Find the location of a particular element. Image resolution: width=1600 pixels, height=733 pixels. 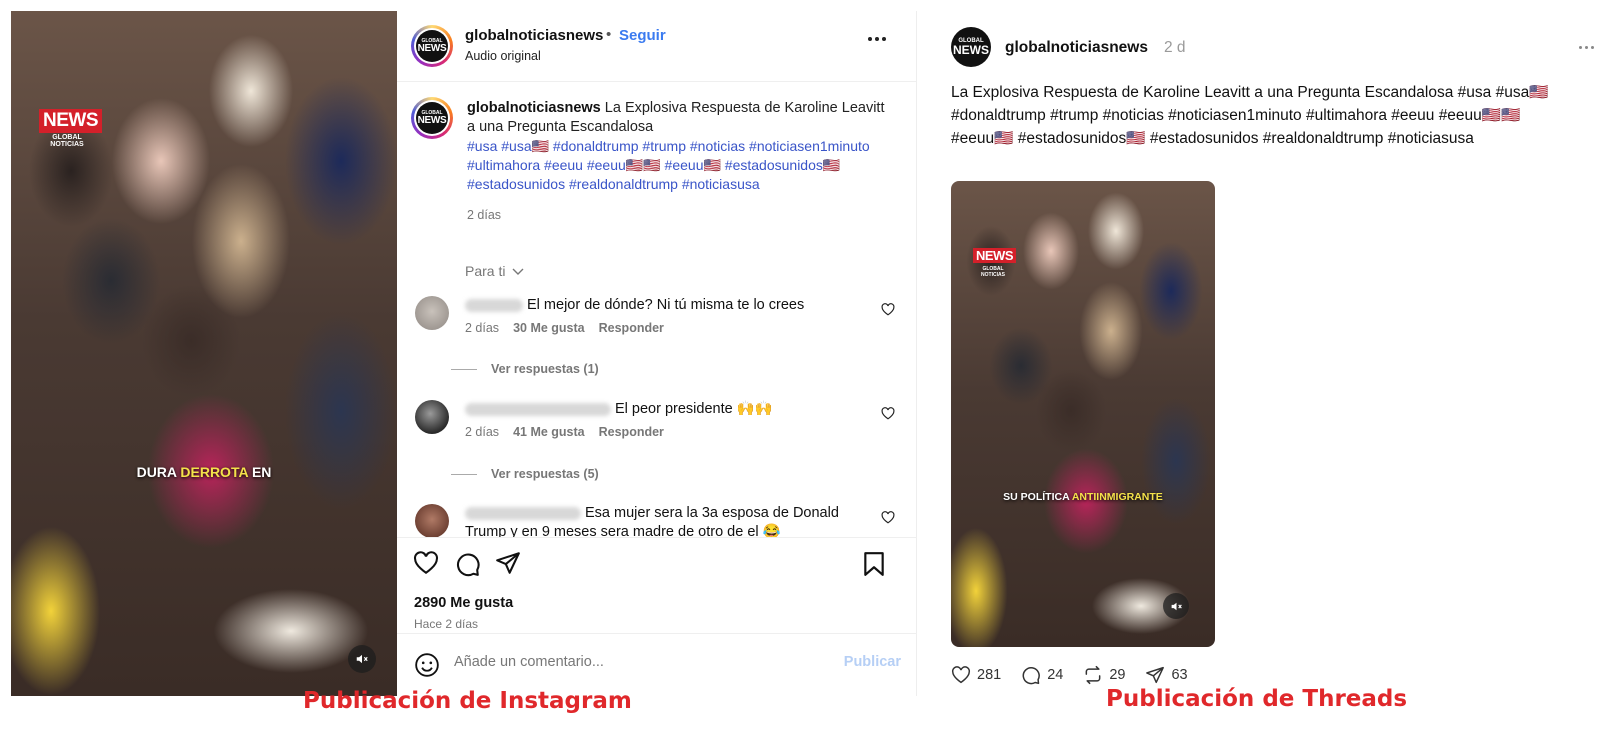

share-stat: 63 is located at coordinates (1166, 675).